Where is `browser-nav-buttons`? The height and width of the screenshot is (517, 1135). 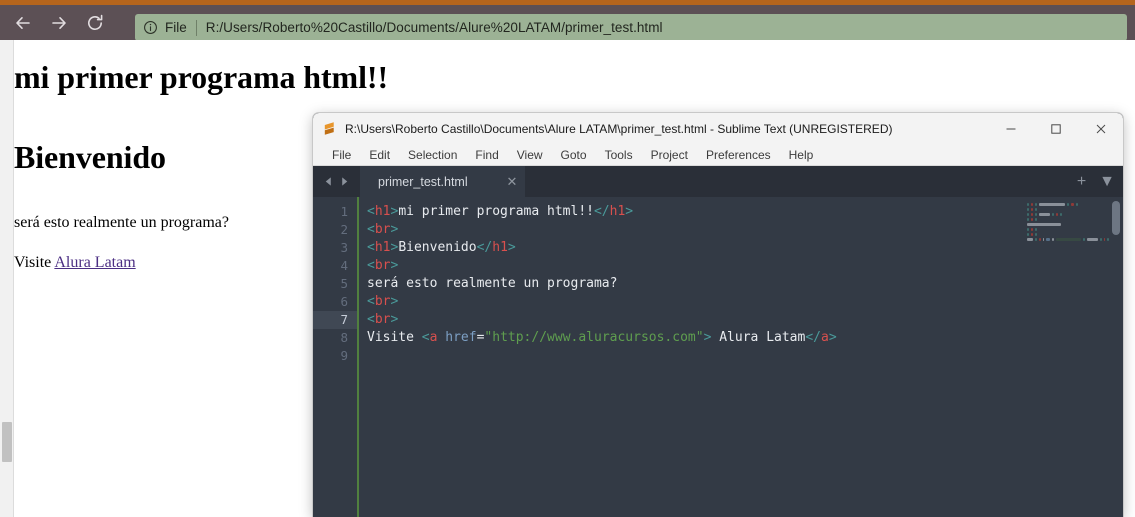
browser-nav-buttons is located at coordinates (53, 23).